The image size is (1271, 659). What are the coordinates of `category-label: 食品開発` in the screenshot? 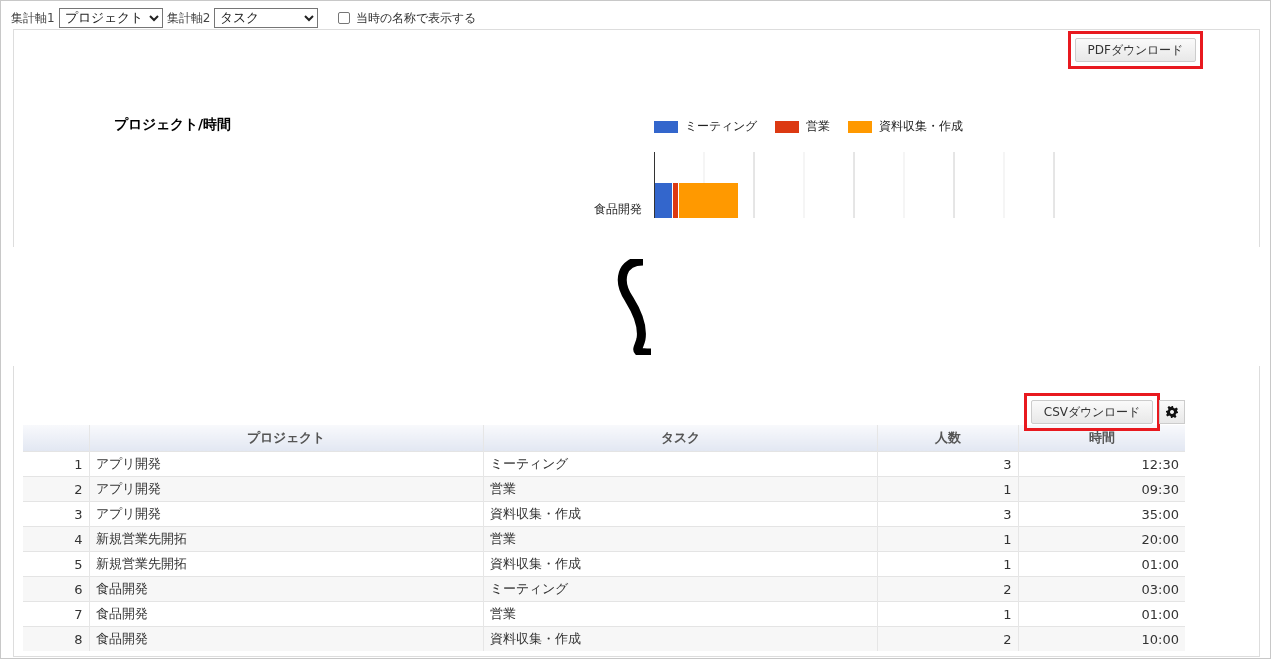 It's located at (618, 209).